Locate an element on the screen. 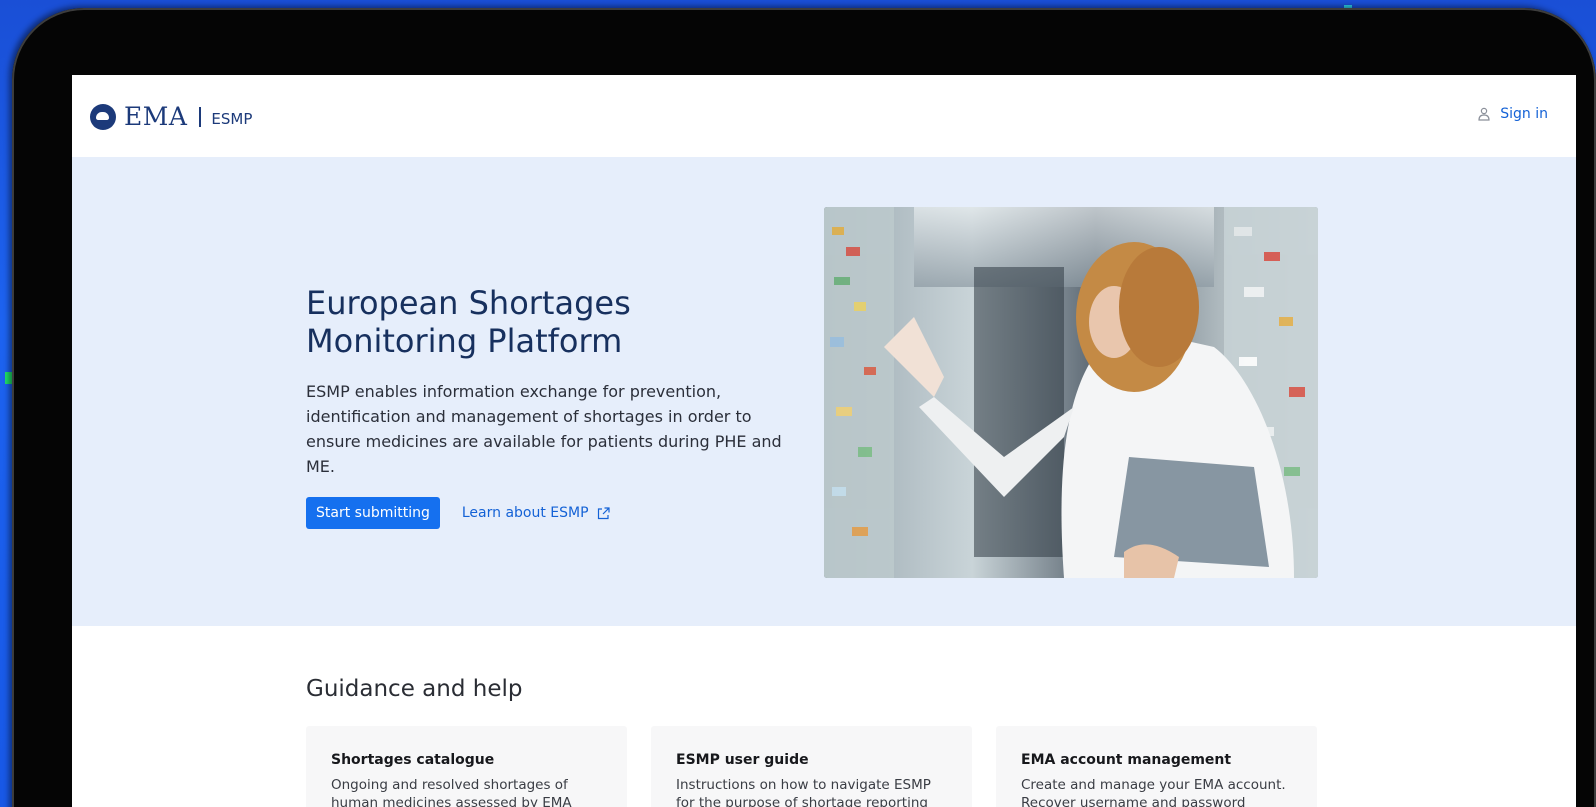 The image size is (1596, 807). title-line-2: Monitoring Platform is located at coordinates (464, 341).